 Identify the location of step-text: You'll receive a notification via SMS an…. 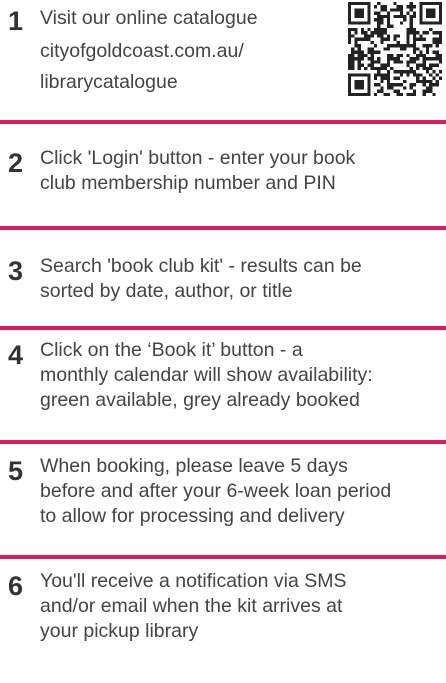
(193, 606).